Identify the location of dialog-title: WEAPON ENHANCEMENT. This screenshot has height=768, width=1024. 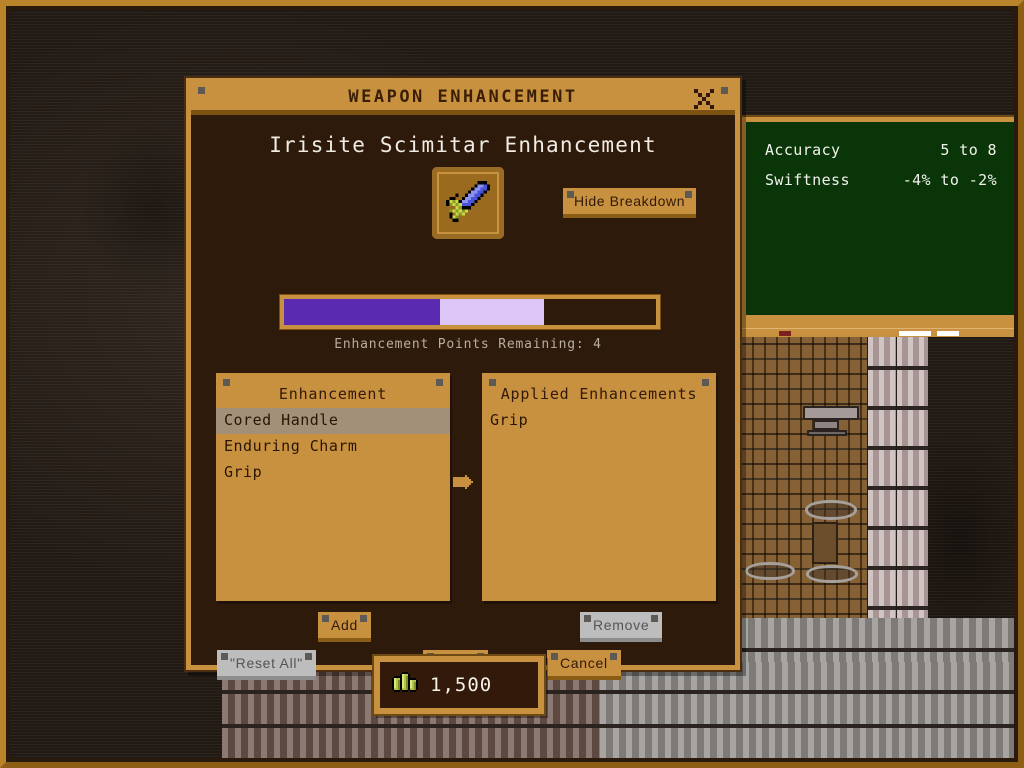
(463, 96).